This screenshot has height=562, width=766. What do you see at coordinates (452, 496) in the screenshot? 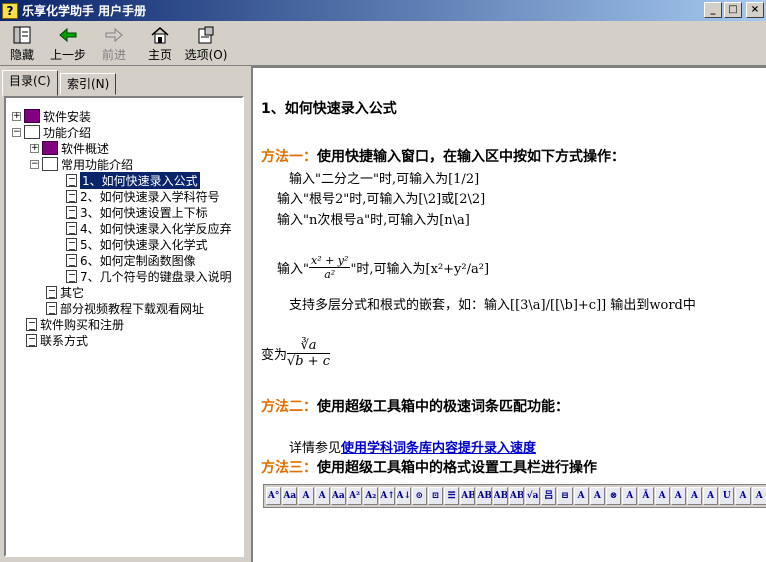
I see `format-button: ☰` at bounding box center [452, 496].